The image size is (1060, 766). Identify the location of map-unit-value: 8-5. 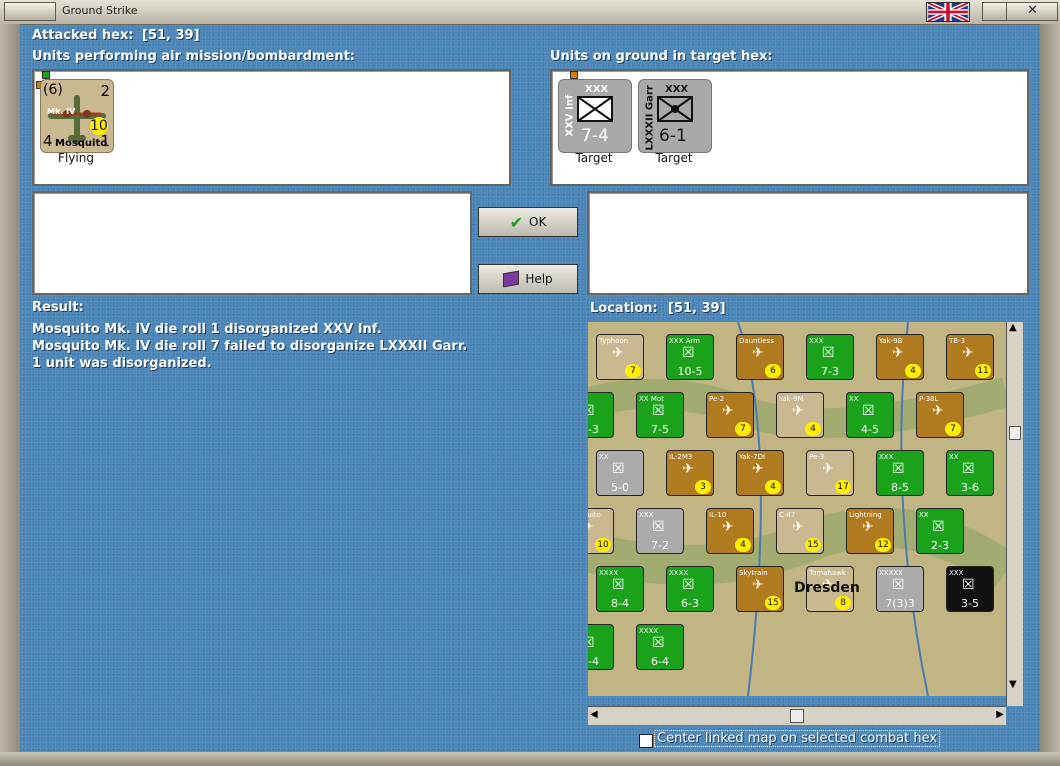
(900, 487).